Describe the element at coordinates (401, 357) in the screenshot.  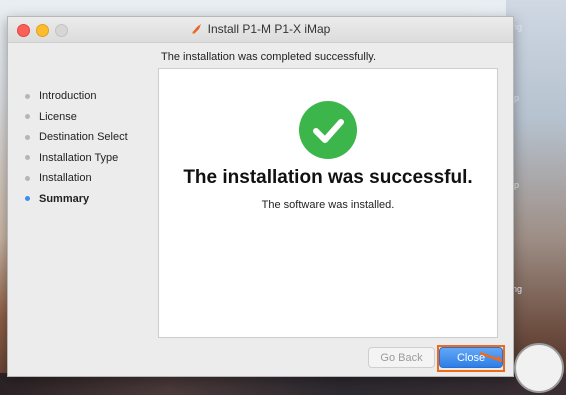
I see `go-back-button: Go Back` at that location.